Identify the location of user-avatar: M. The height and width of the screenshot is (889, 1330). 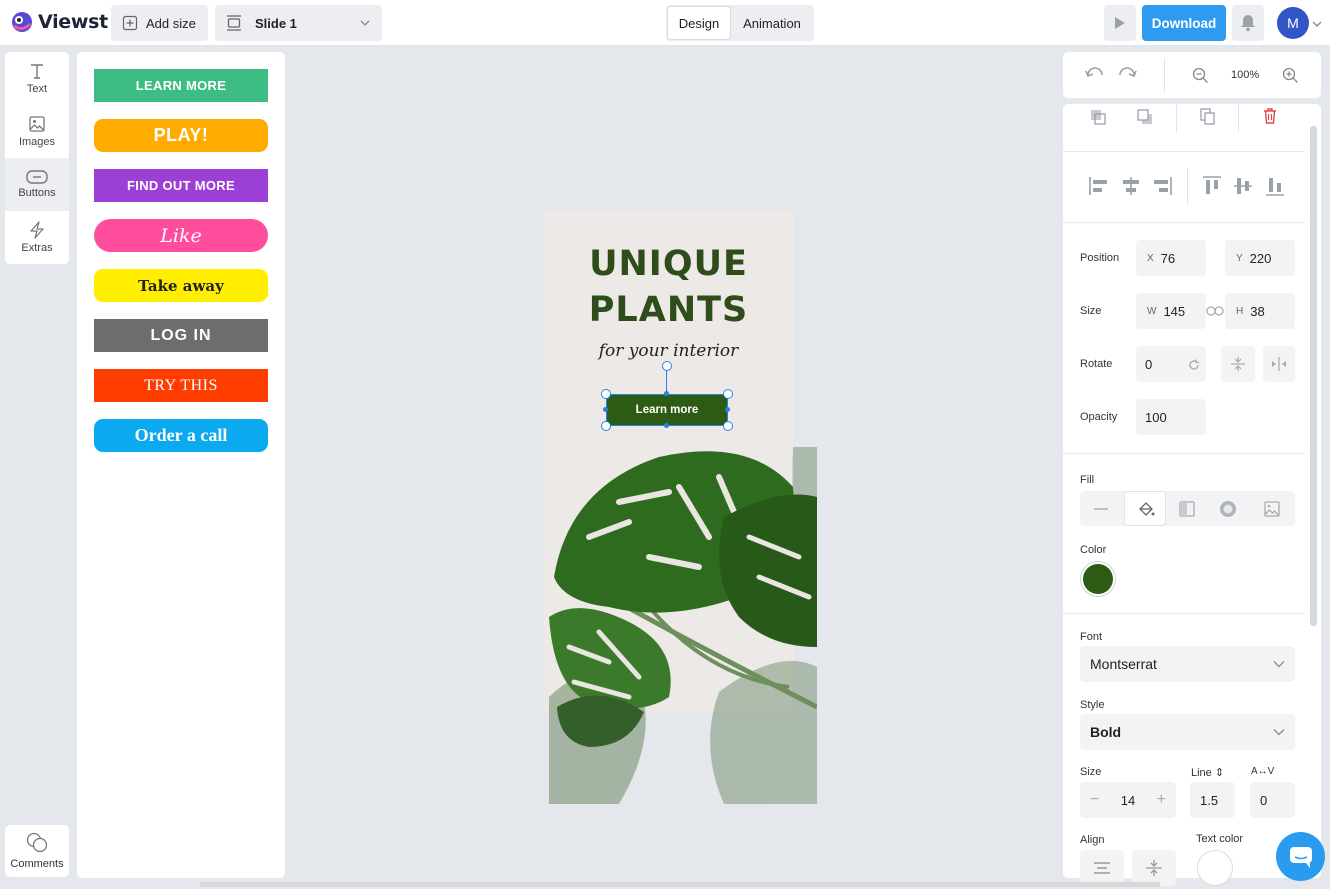
(1293, 23).